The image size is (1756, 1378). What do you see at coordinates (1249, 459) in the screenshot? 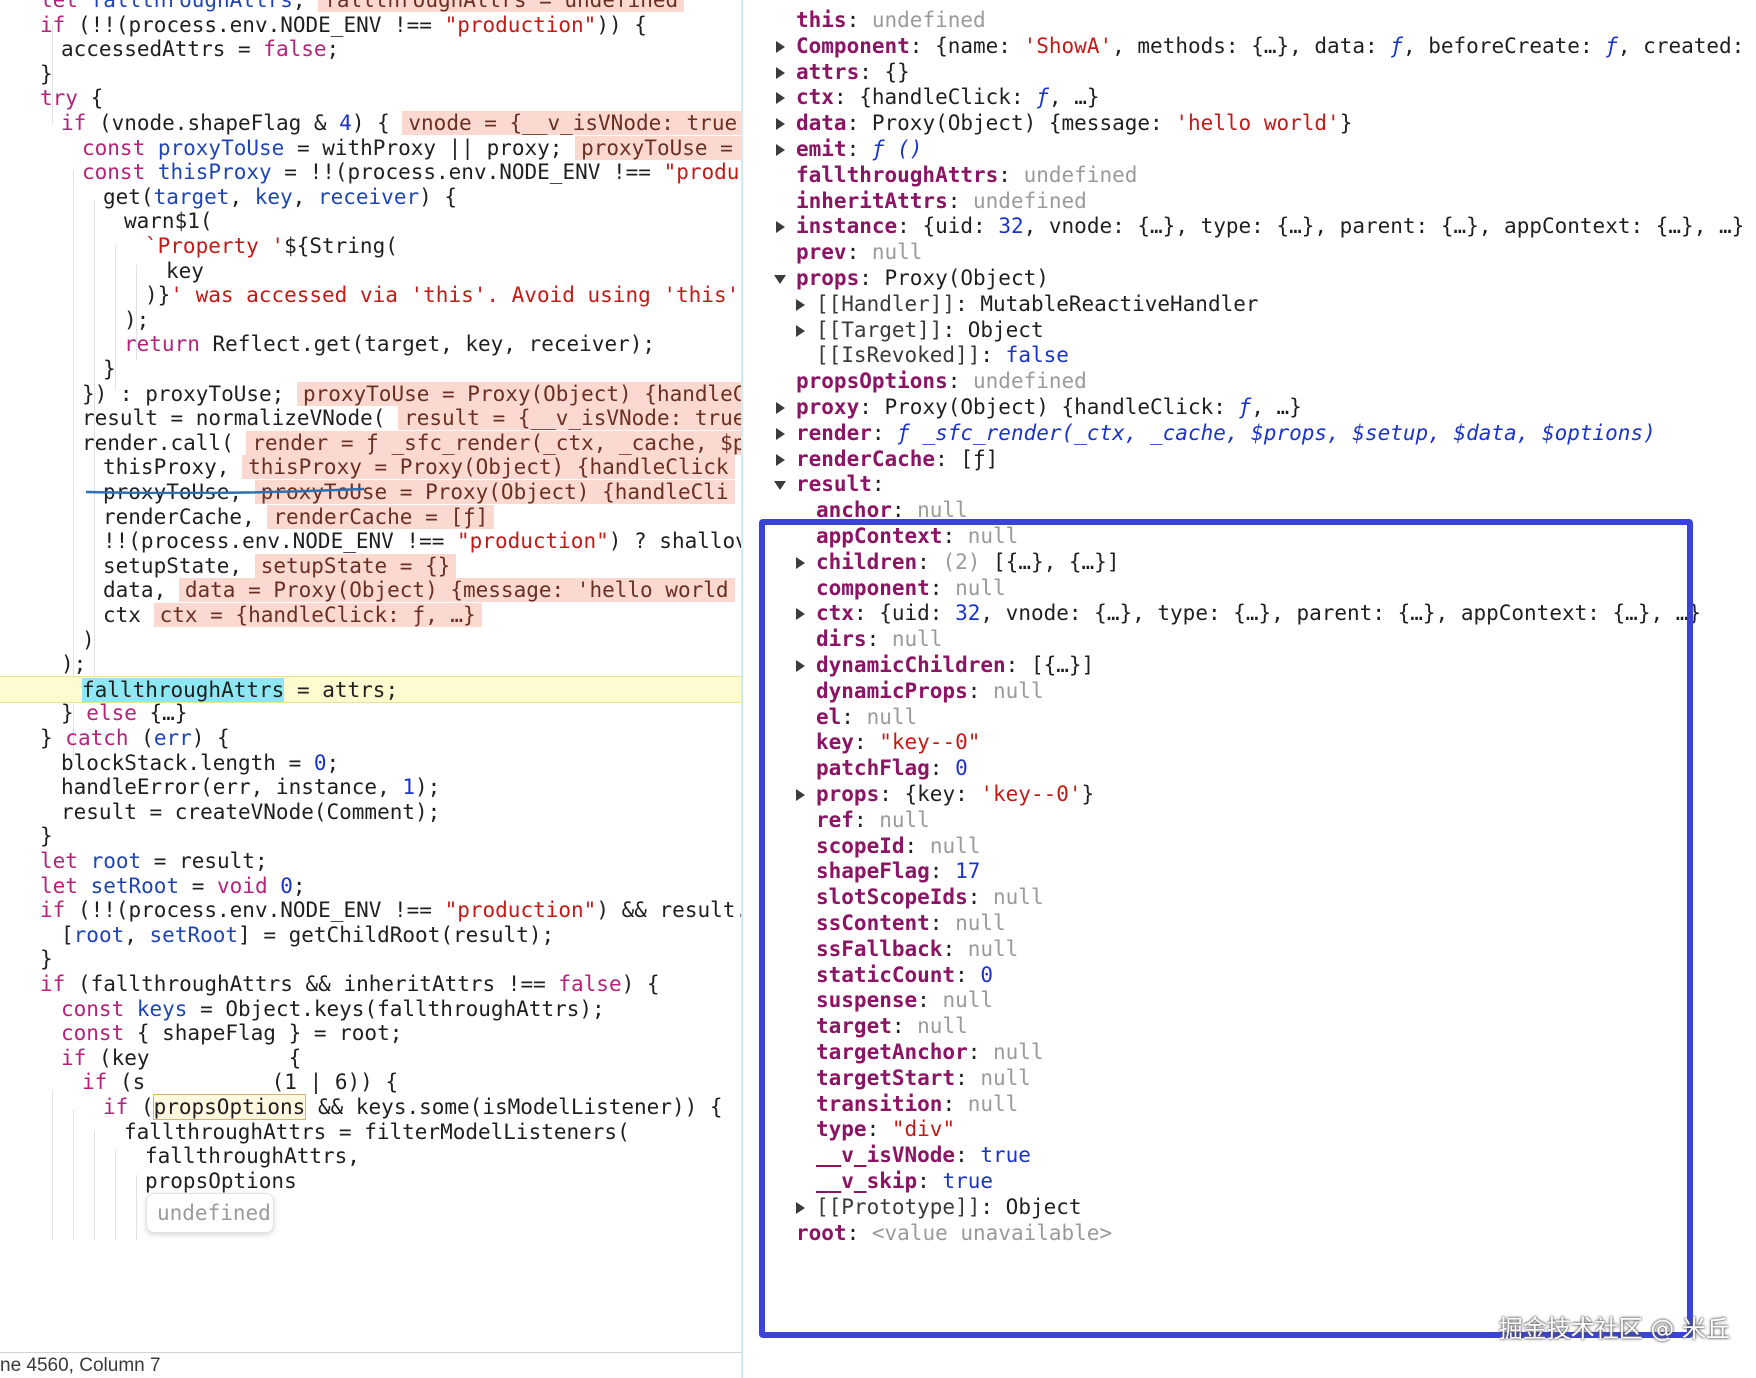
I see `scope-row-rendercache: renderCache: [ƒ]` at bounding box center [1249, 459].